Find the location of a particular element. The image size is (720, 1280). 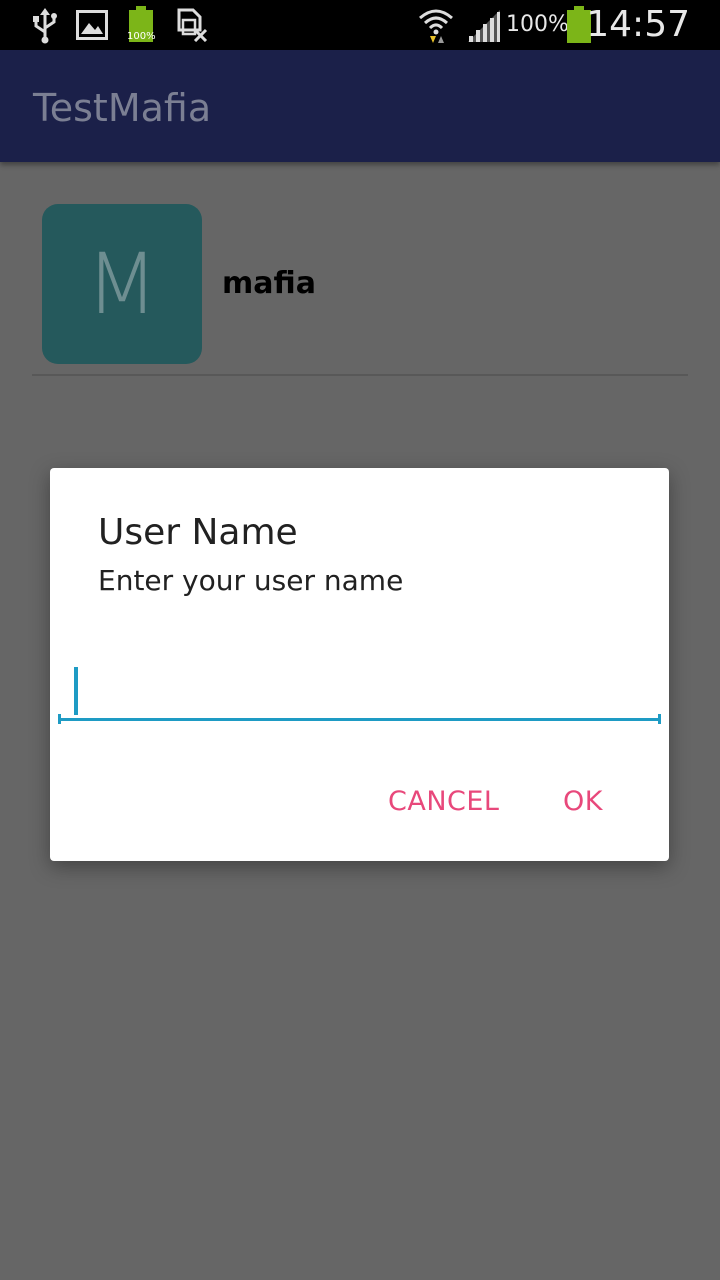

user-name-input is located at coordinates (359, 689).